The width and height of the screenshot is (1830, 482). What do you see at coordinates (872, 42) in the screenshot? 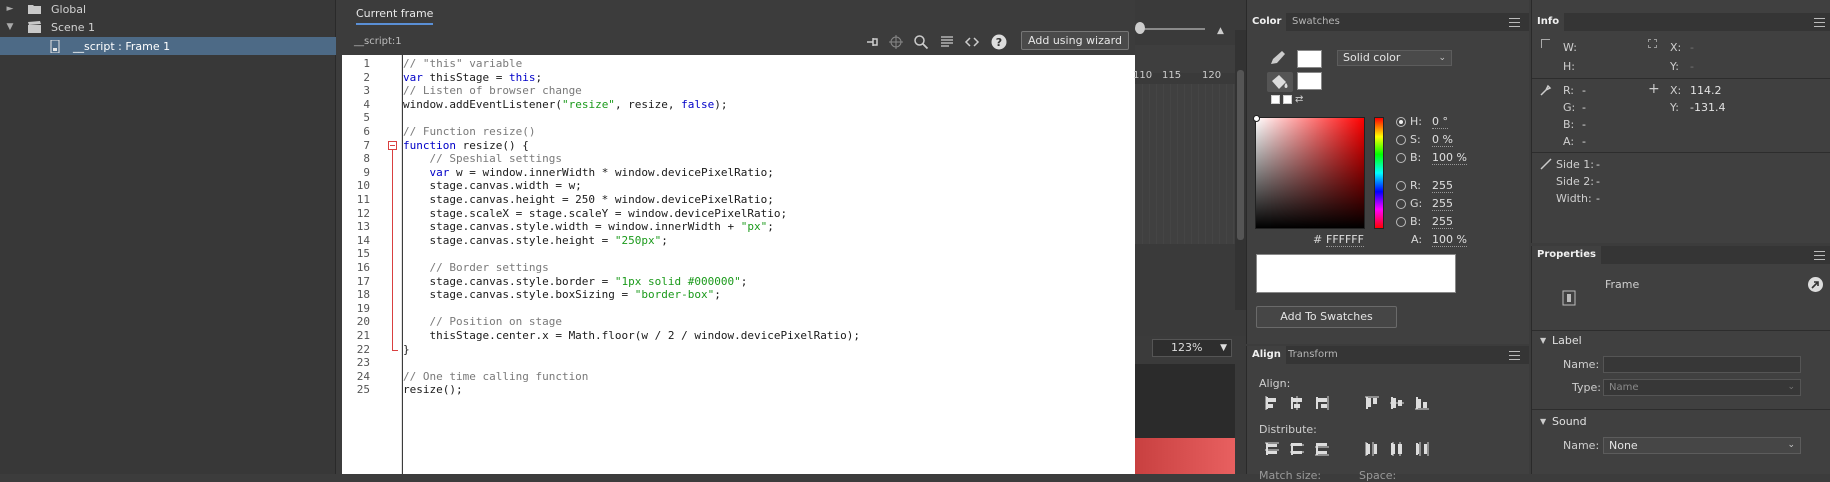
I see `pin-icon` at bounding box center [872, 42].